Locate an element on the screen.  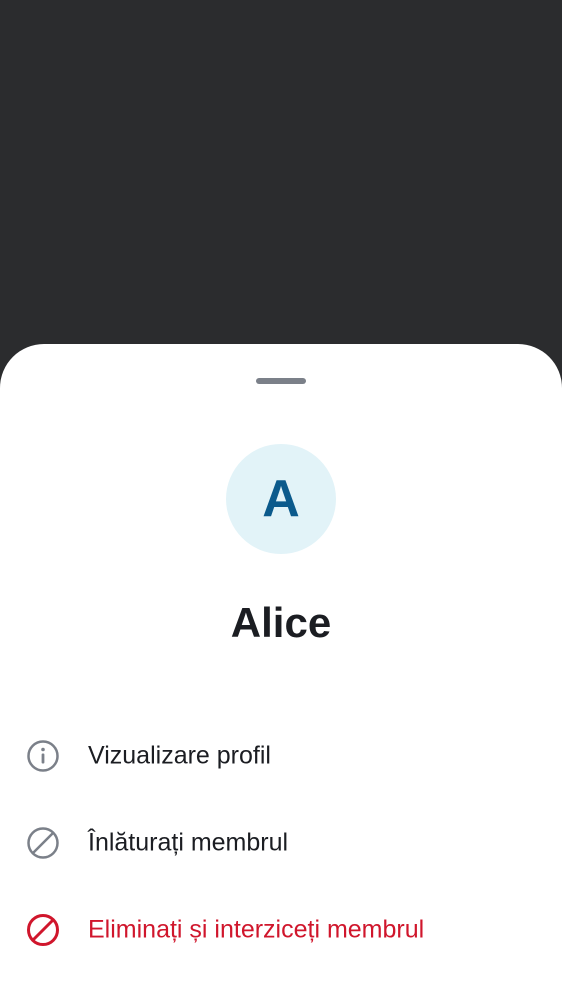
member-name: Alice is located at coordinates (281, 622).